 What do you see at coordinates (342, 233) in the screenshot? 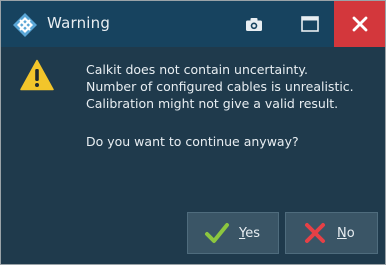
I see `no-mnemonic: N` at bounding box center [342, 233].